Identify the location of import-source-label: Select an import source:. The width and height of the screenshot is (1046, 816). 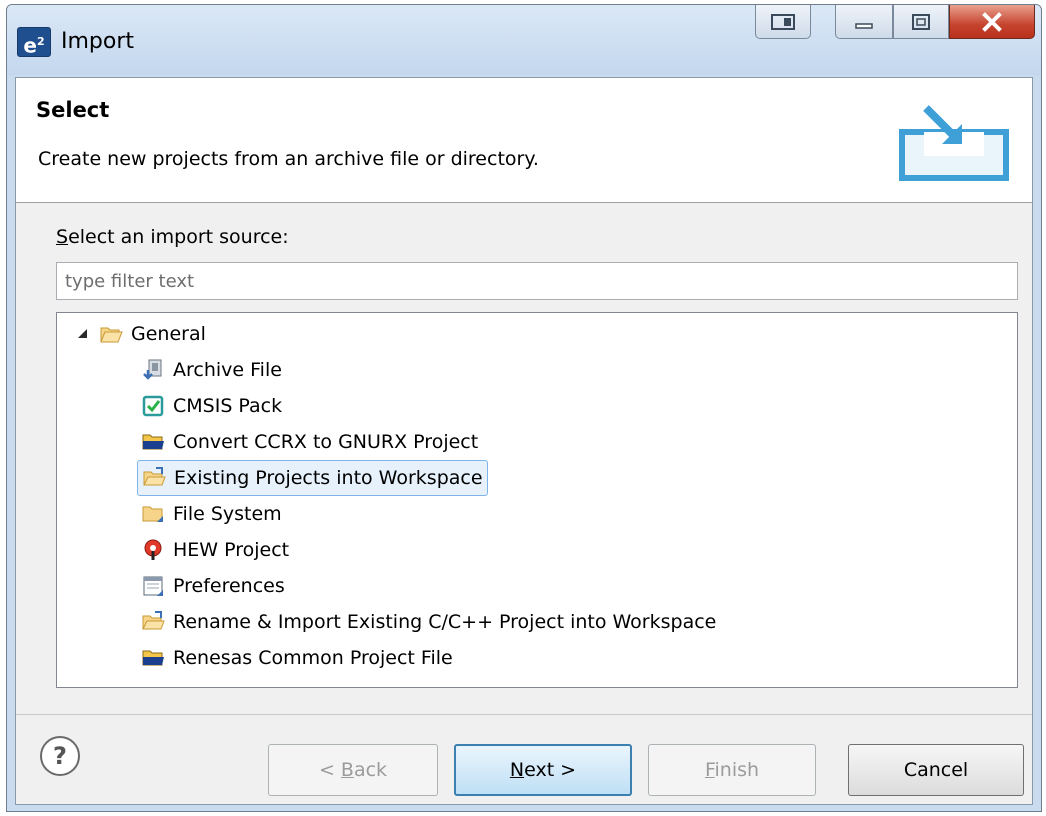
(172, 237).